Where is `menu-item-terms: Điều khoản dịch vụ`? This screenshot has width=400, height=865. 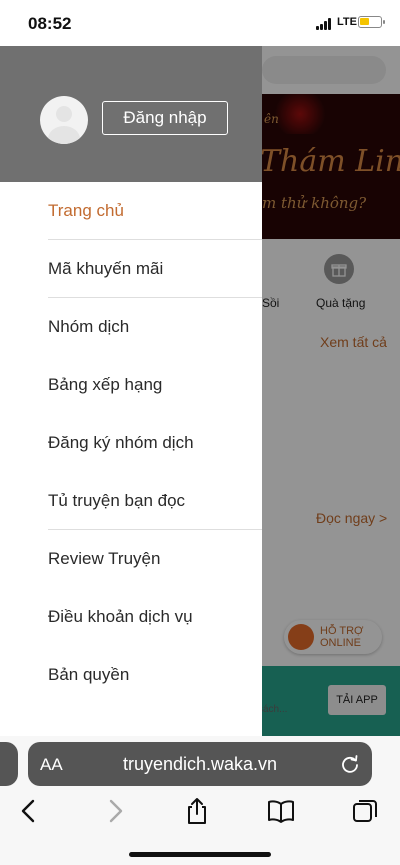
menu-item-terms: Điều khoản dịch vụ is located at coordinates (131, 617).